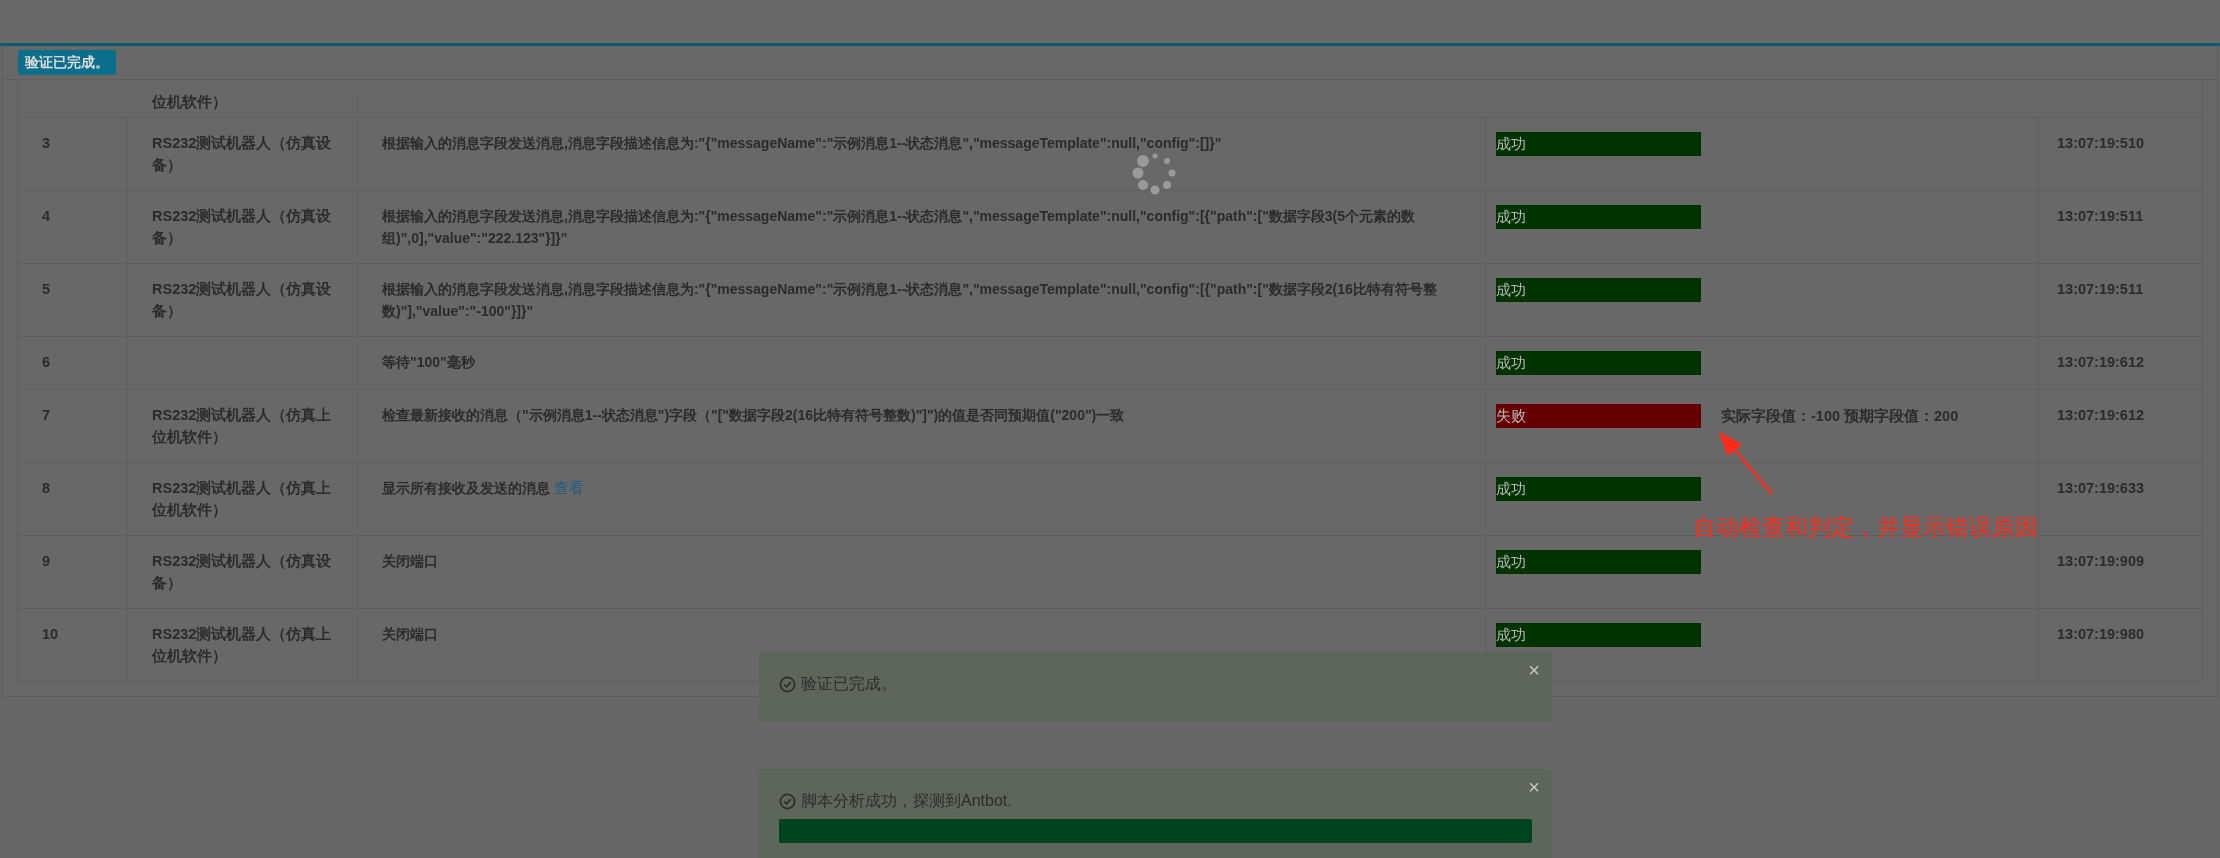 The height and width of the screenshot is (858, 2220). I want to click on timestamp: 13:07:19:909, so click(2101, 561).